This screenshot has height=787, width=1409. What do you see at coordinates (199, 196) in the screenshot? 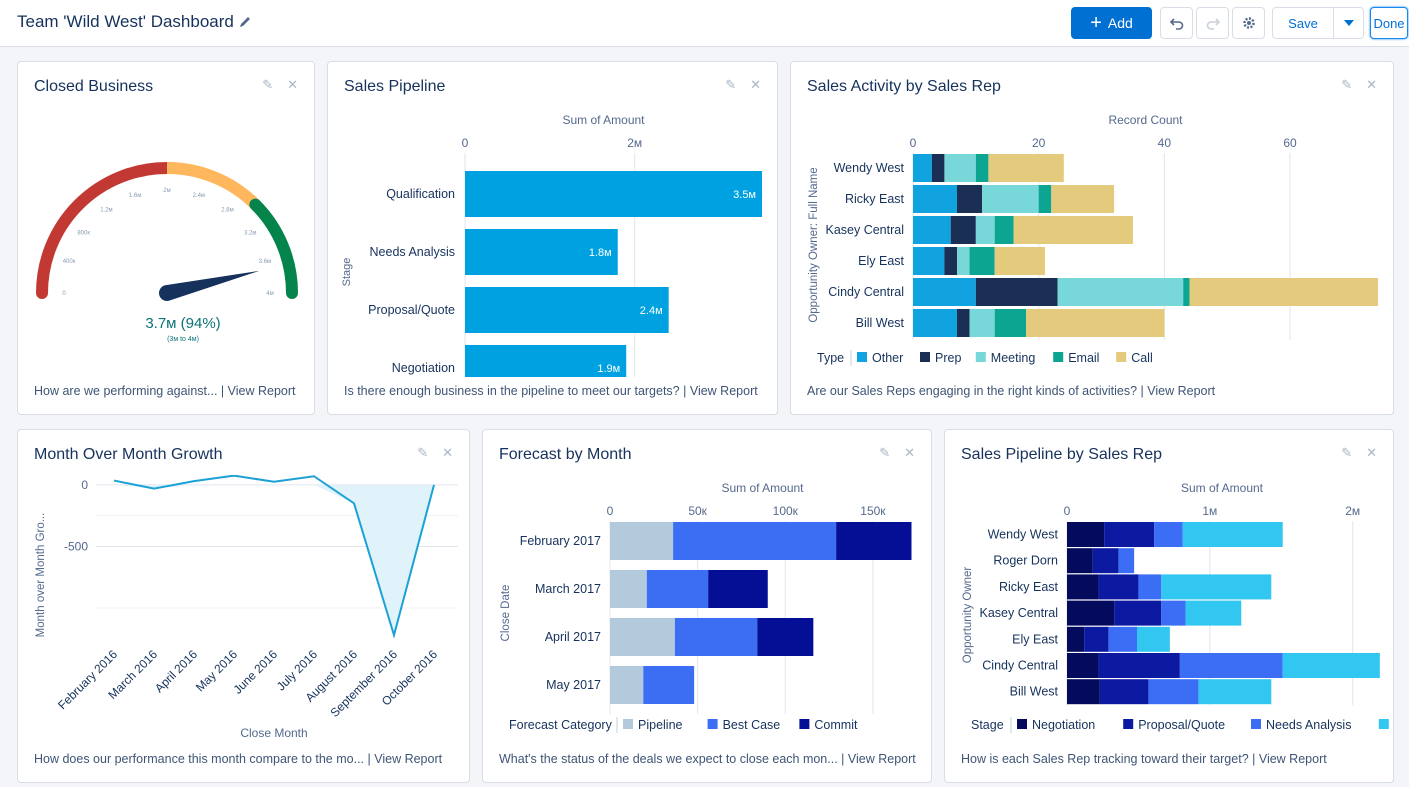
I see `gauge-tick-label: 2.4м` at bounding box center [199, 196].